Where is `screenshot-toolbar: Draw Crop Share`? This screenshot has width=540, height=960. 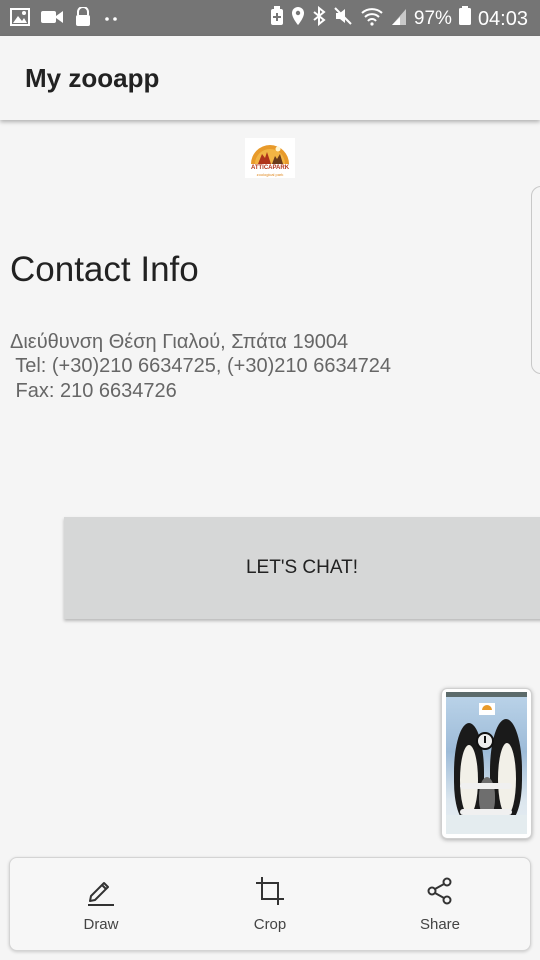
screenshot-toolbar: Draw Crop Share is located at coordinates (270, 904).